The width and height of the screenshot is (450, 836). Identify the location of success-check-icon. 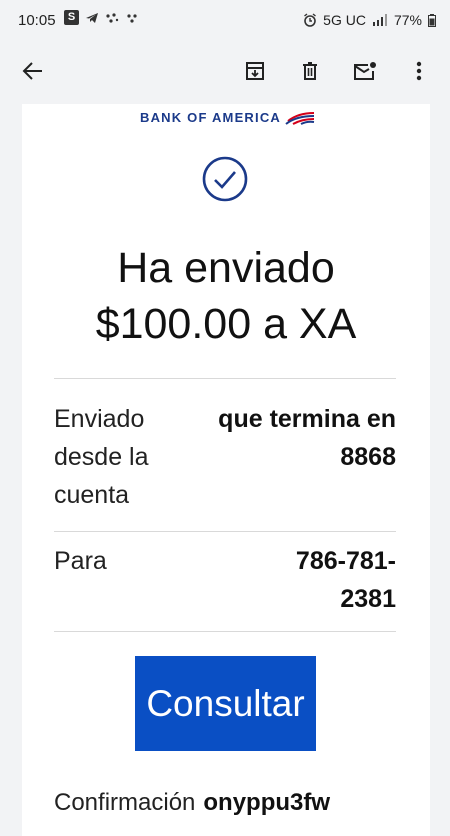
(225, 179).